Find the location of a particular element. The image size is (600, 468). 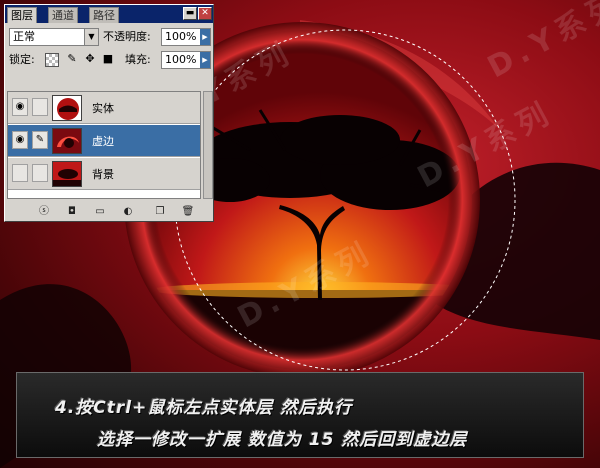

lock-fill-row: 锁定: ✎ ✥ ■ 填充: 100% ▶ is located at coordinates (109, 60).